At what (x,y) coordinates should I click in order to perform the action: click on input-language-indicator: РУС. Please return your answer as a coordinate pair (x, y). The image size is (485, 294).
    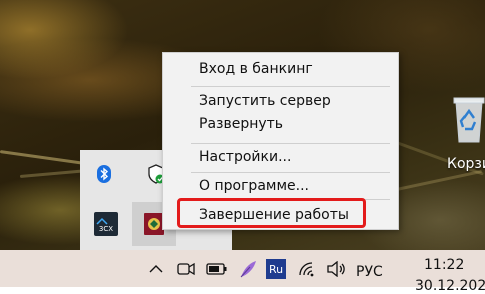
    Looking at the image, I should click on (369, 272).